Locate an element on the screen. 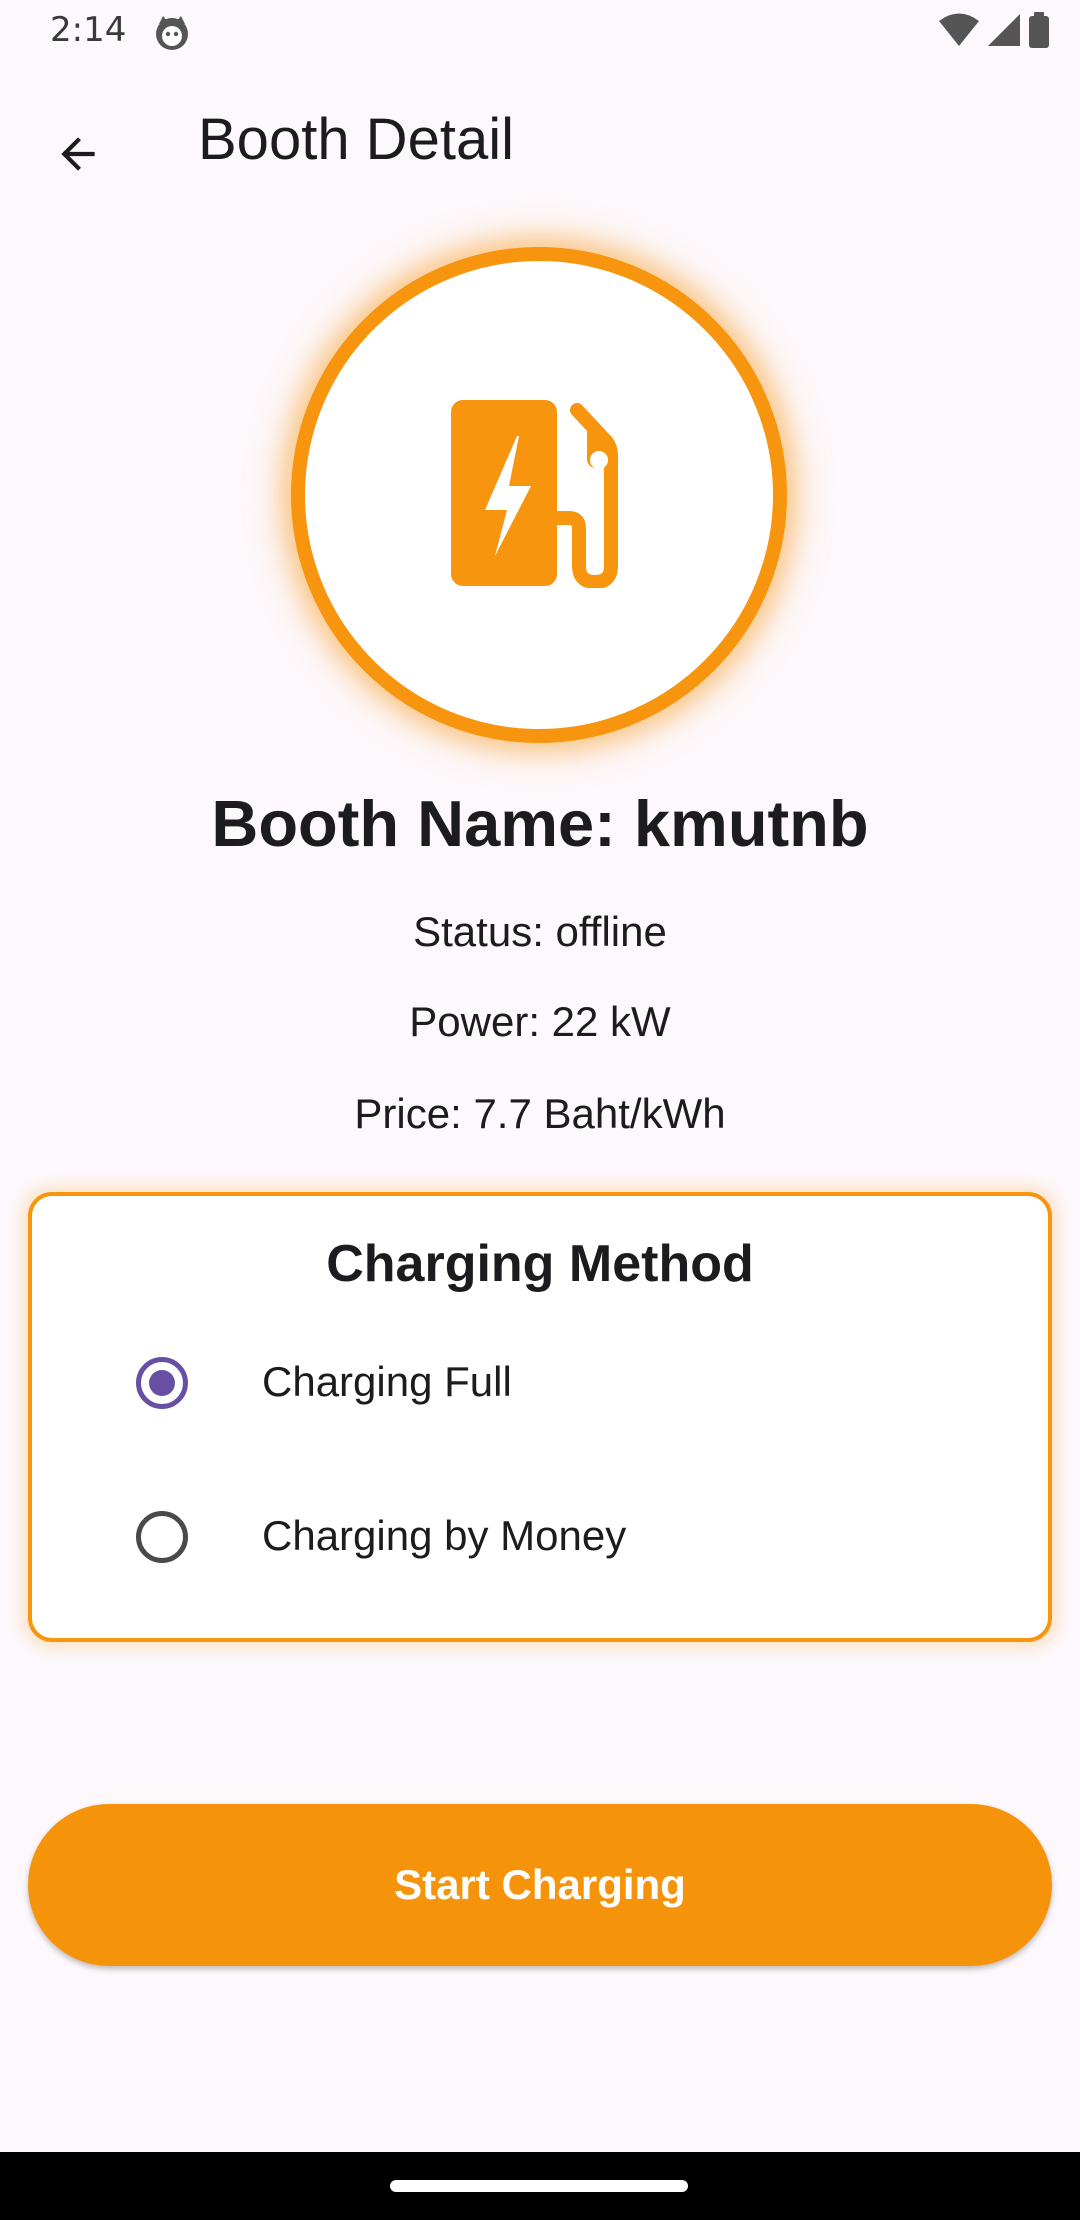 The width and height of the screenshot is (1080, 2220). battery-icon is located at coordinates (1039, 32).